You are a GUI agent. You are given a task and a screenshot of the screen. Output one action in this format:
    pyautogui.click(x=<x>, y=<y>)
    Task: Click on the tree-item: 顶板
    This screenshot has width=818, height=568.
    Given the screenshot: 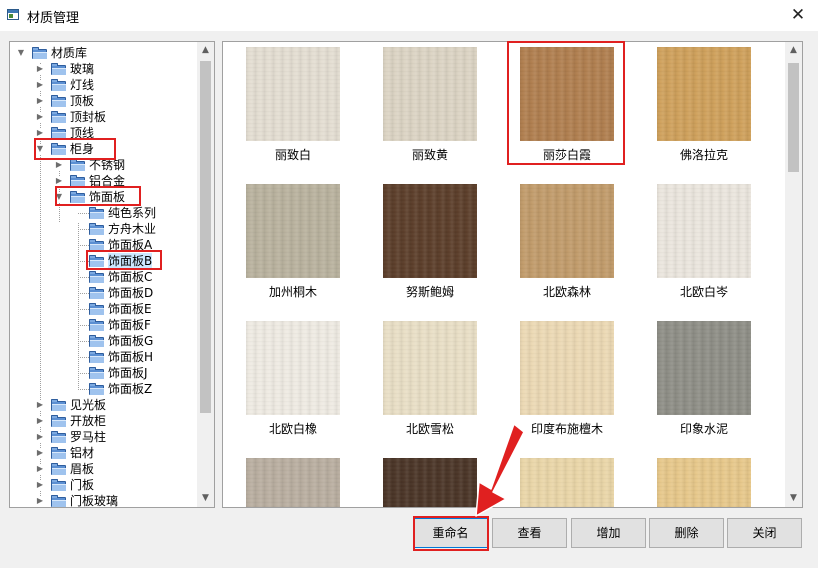 What is the action you would take?
    pyautogui.click(x=72, y=101)
    